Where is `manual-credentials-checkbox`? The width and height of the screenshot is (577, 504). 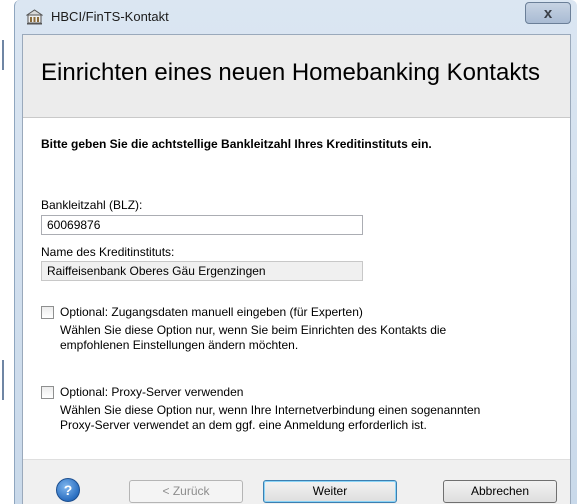
manual-credentials-checkbox is located at coordinates (47, 312).